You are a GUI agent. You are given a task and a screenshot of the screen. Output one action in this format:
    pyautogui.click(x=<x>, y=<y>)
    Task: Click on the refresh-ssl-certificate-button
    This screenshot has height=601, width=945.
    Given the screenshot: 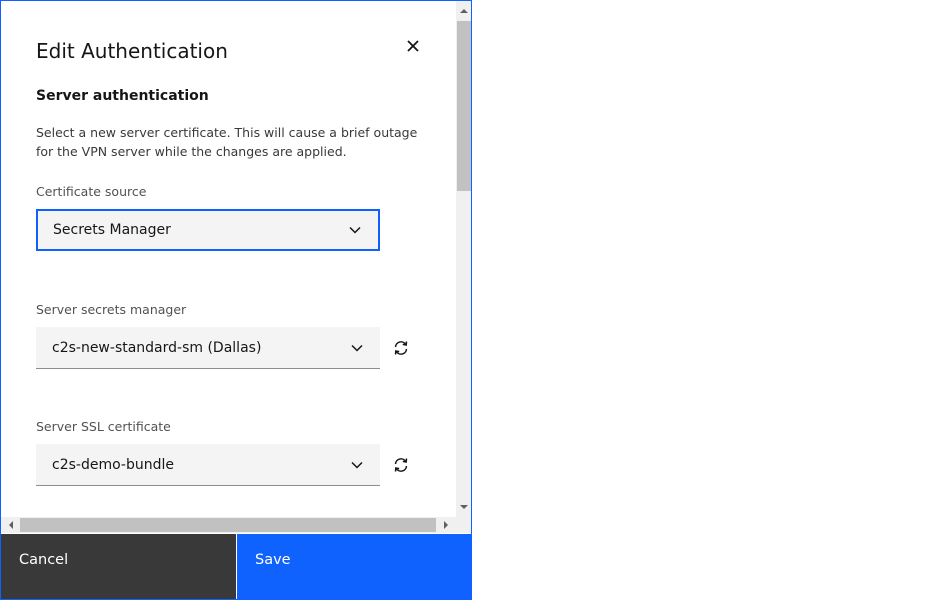 What is the action you would take?
    pyautogui.click(x=401, y=465)
    